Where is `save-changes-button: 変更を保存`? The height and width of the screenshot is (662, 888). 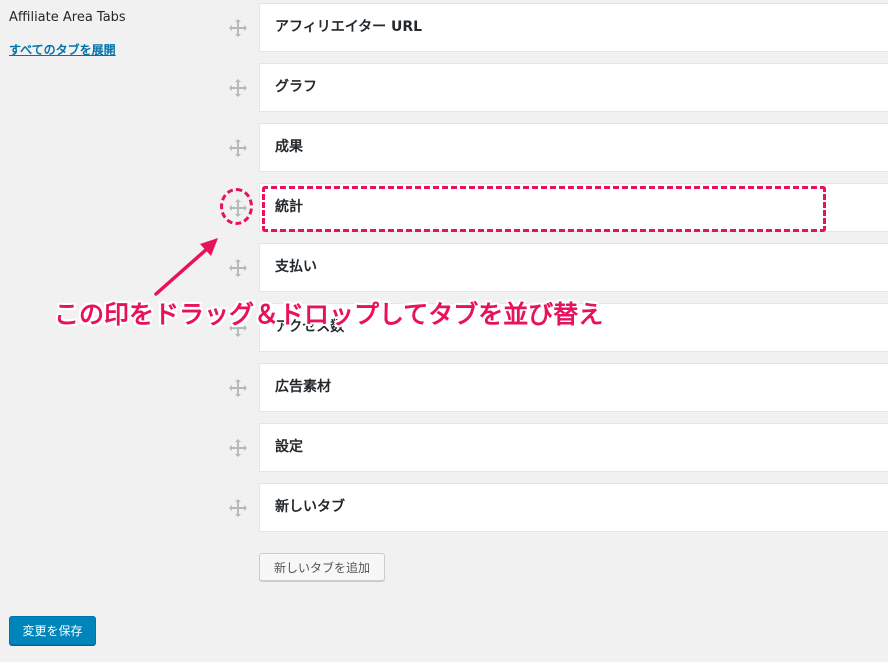
save-changes-button: 変更を保存 is located at coordinates (52, 630).